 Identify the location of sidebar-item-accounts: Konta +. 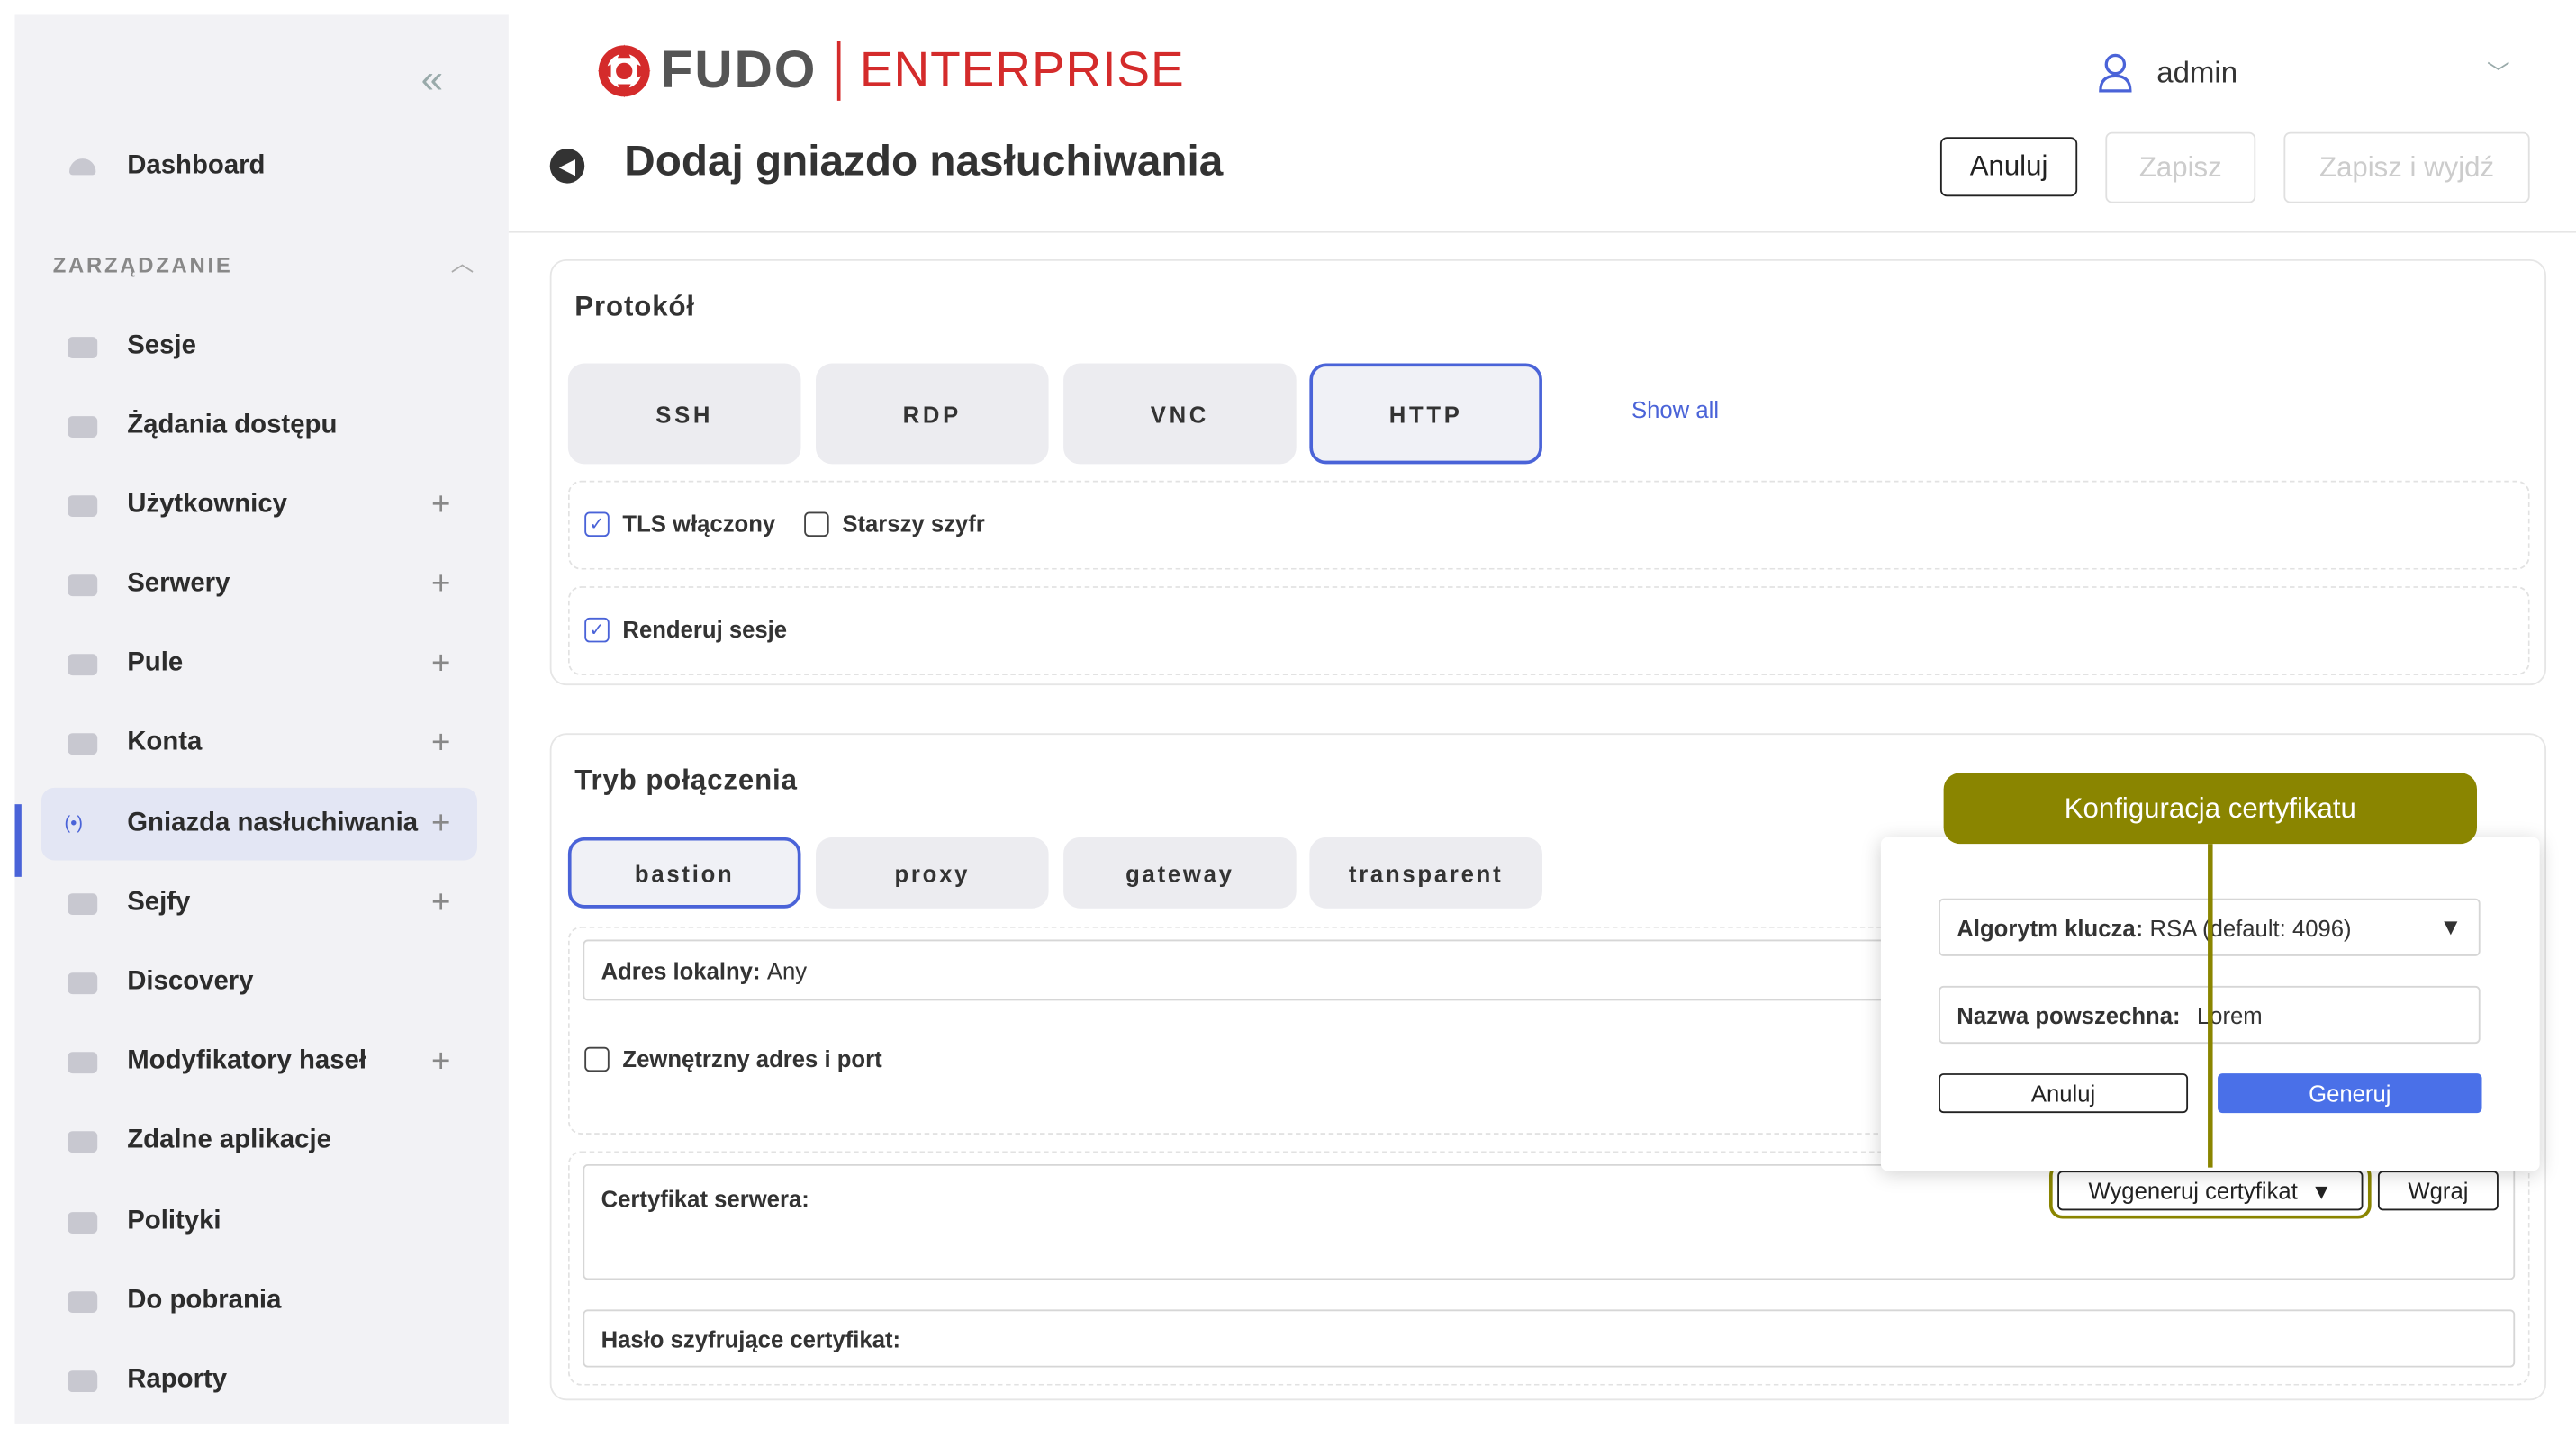
(259, 743).